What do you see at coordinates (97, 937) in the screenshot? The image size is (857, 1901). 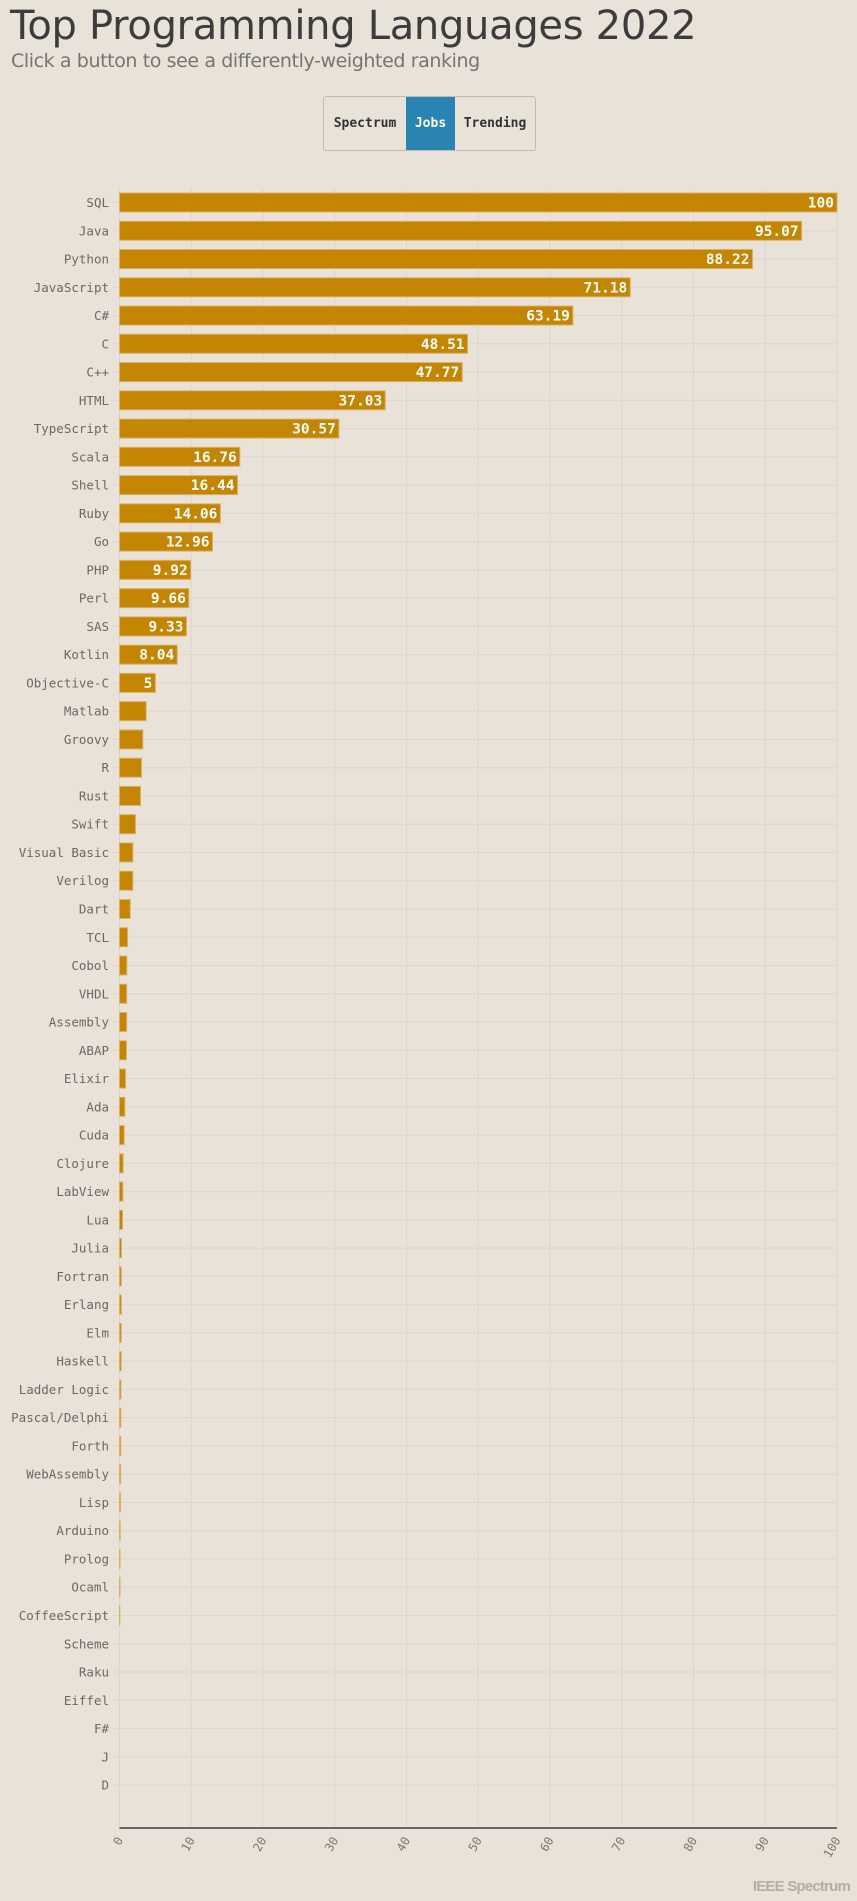 I see `y-tick-label: TCL` at bounding box center [97, 937].